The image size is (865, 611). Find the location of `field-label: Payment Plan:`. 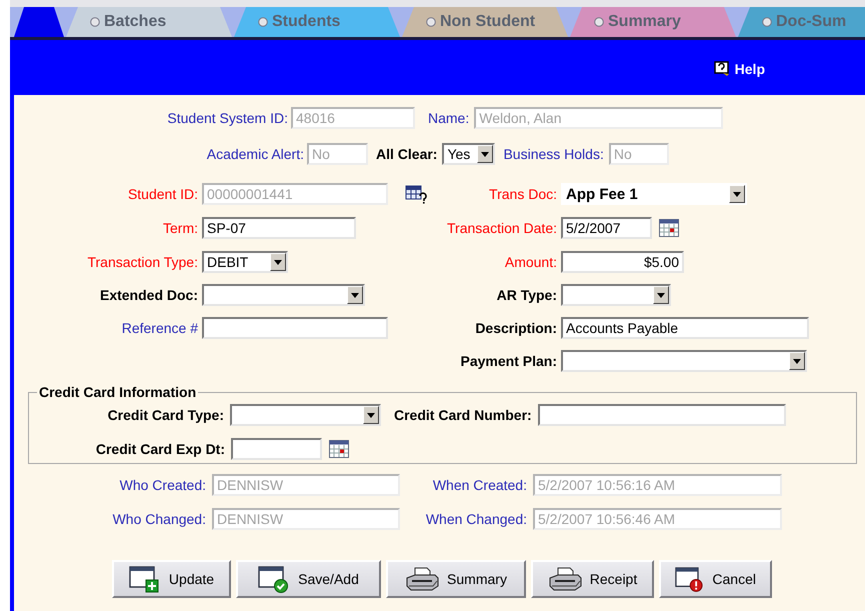

field-label: Payment Plan: is located at coordinates (508, 361).